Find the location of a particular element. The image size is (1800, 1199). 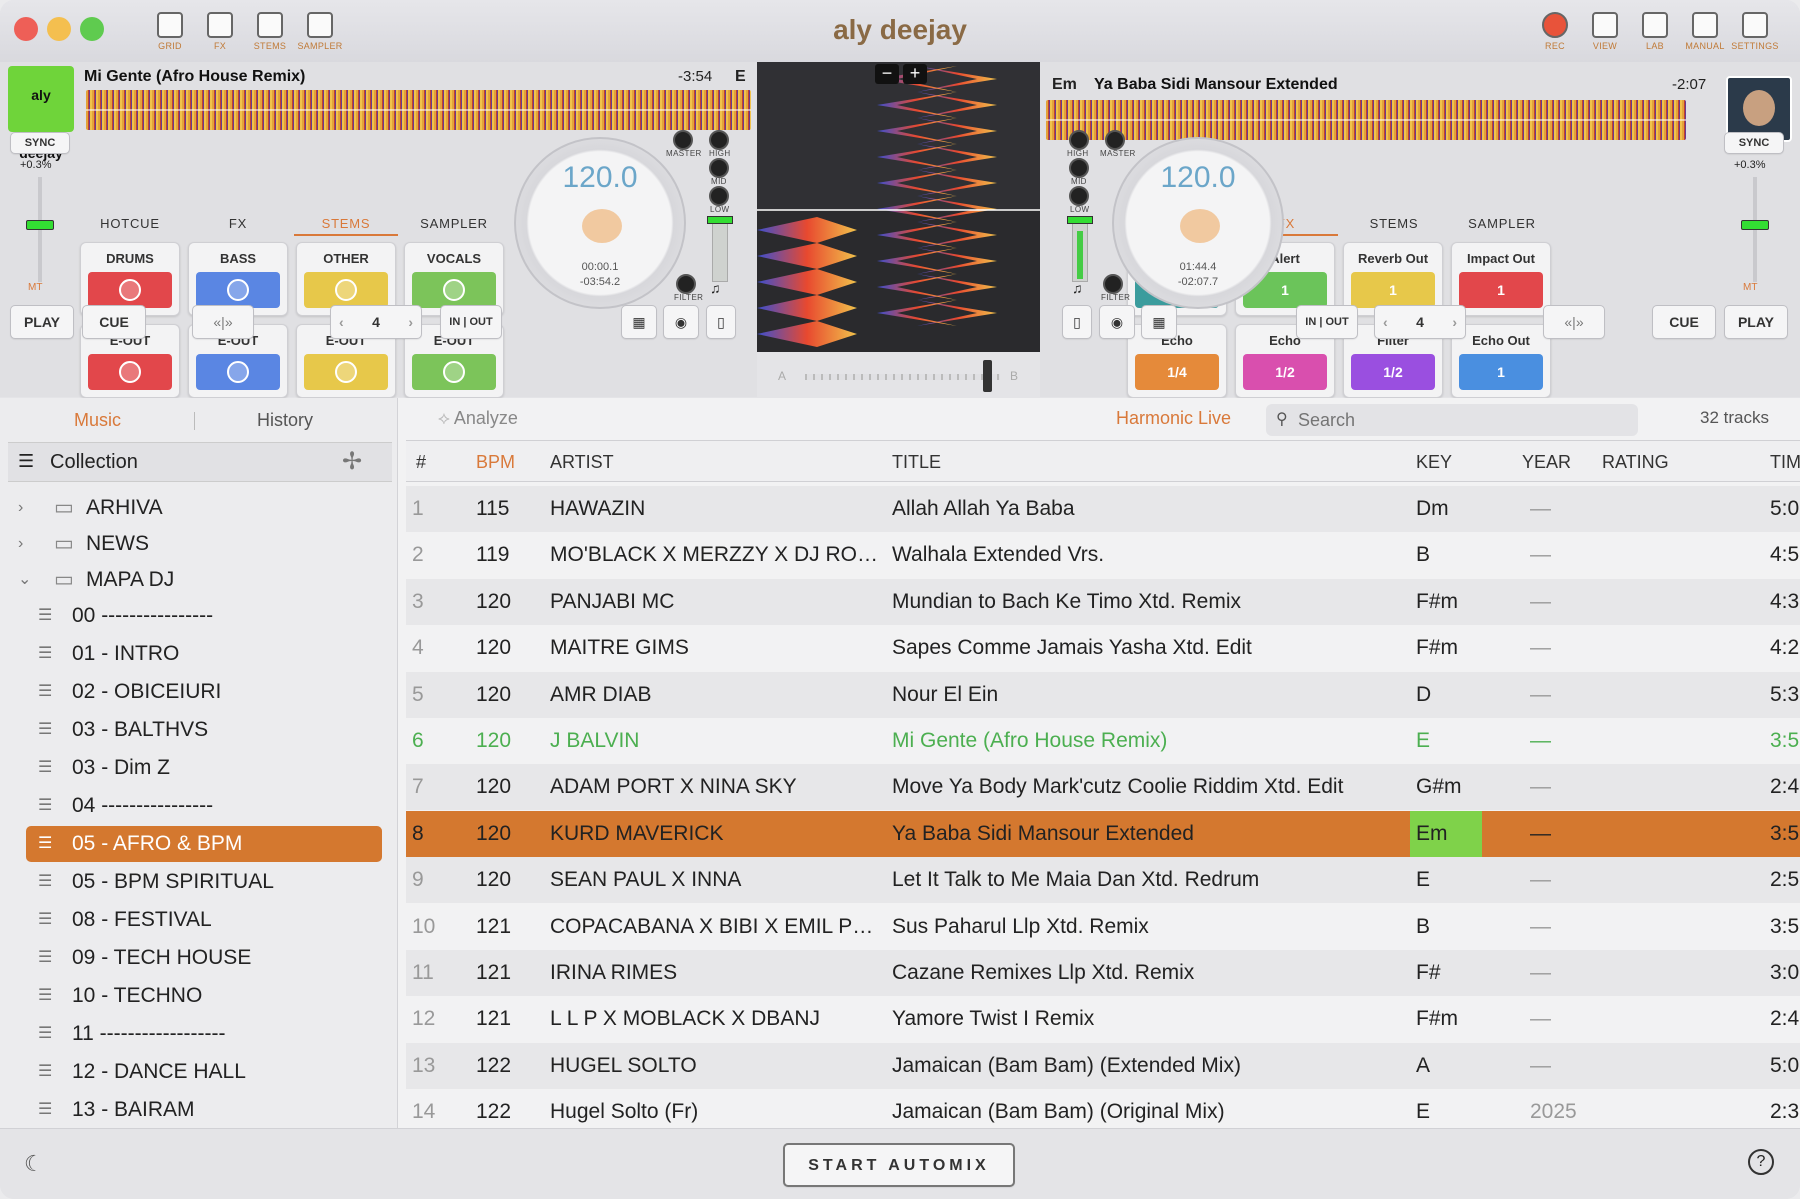

deck-right-play-button: PLAY is located at coordinates (1756, 322).